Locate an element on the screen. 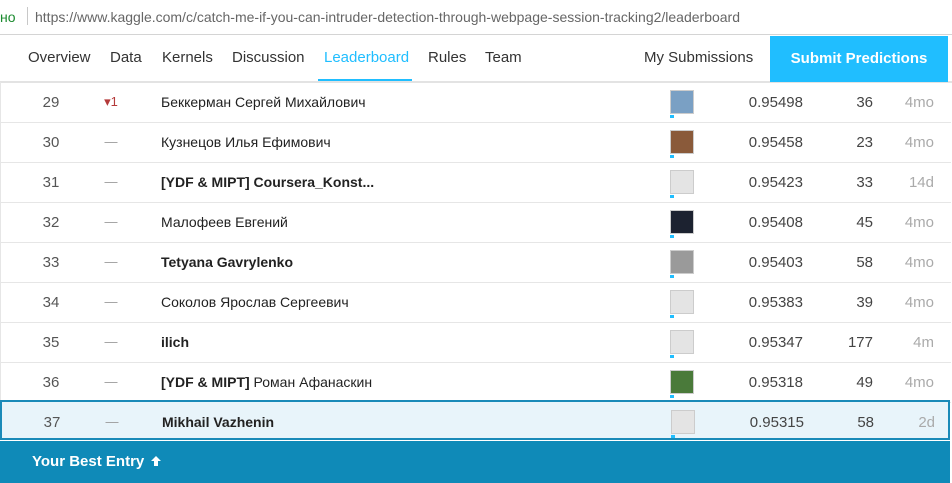  tab-kernels: Kernels is located at coordinates (187, 57).